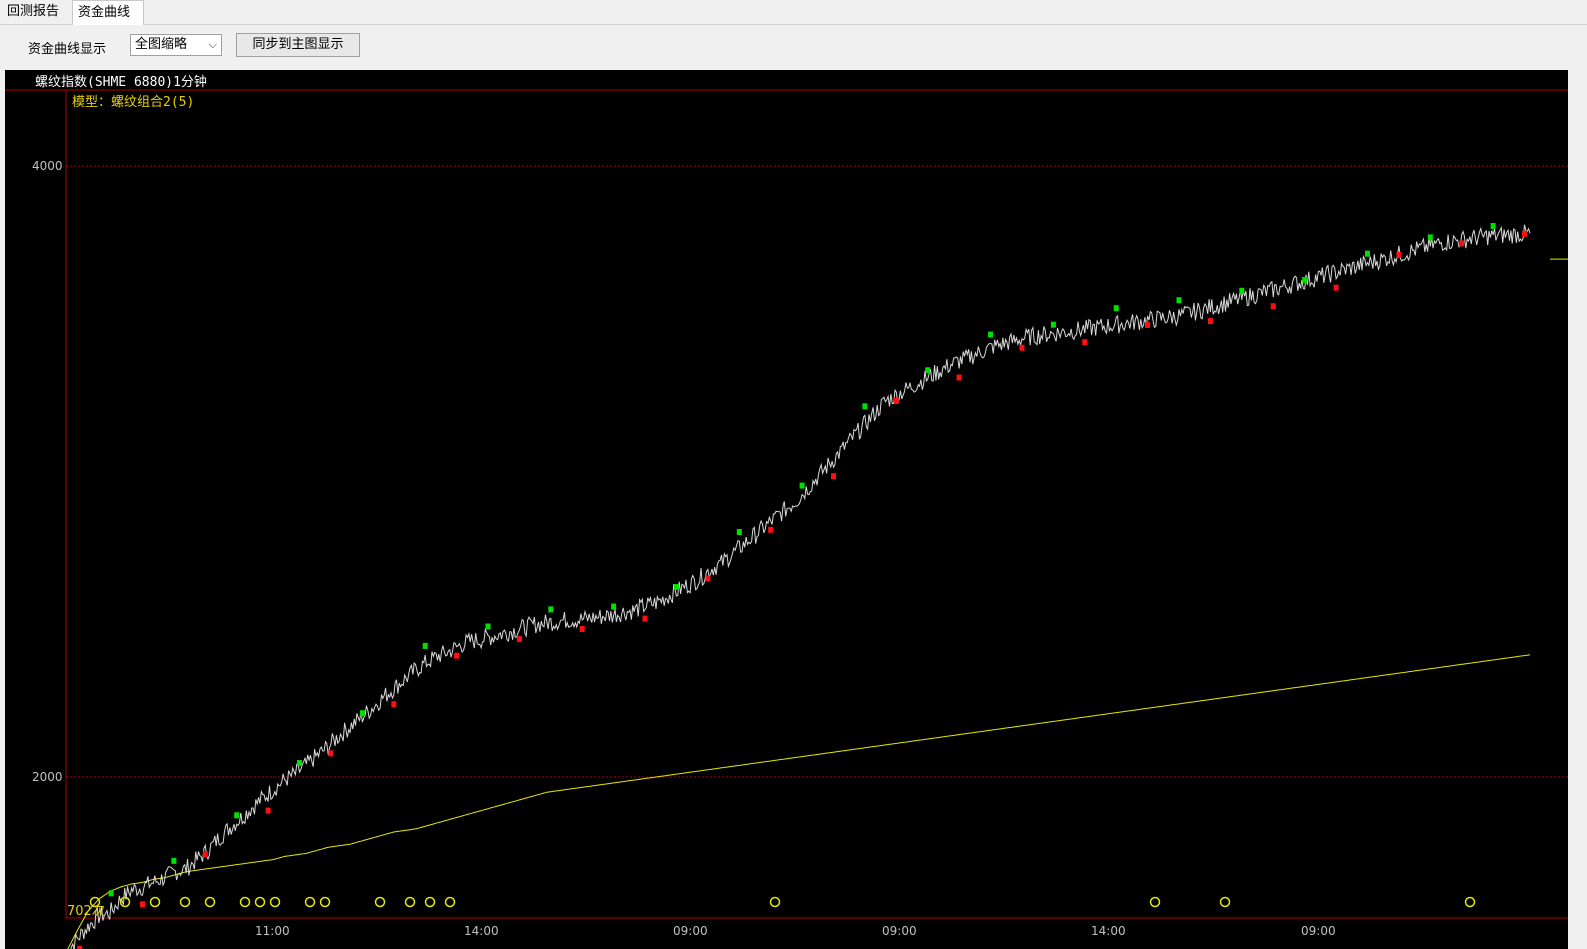  I want to click on tab-backtest-report: 回测报告, so click(37, 12).